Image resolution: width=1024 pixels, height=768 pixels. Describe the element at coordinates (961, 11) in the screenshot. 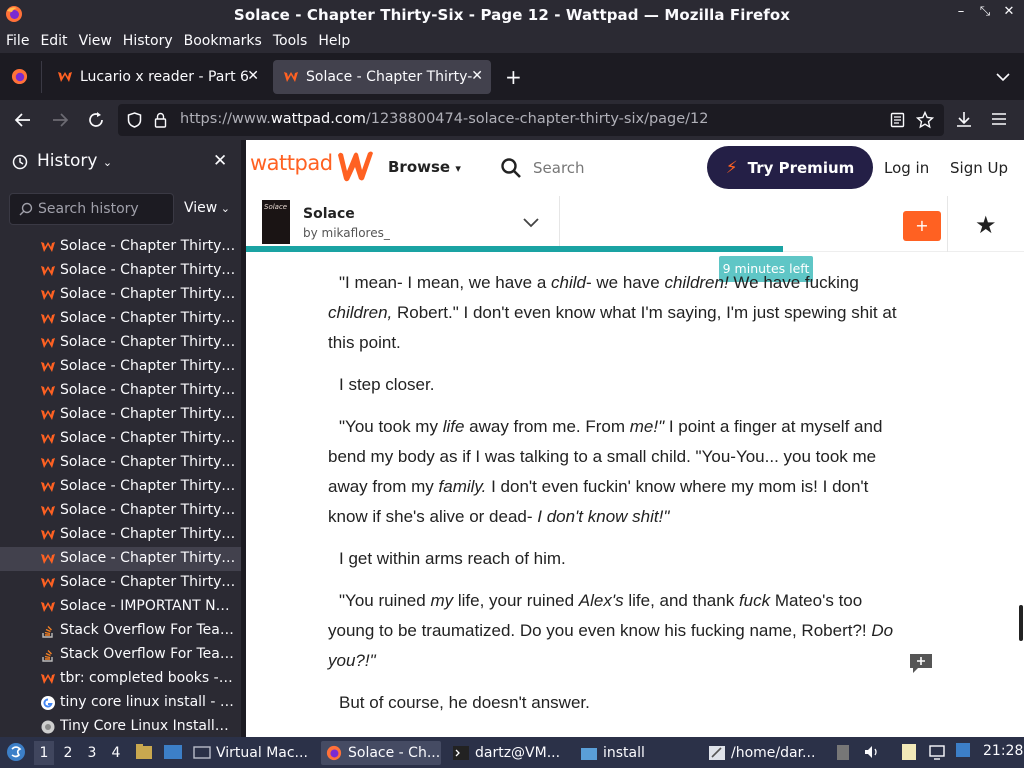

I see `minimize-button: –` at that location.